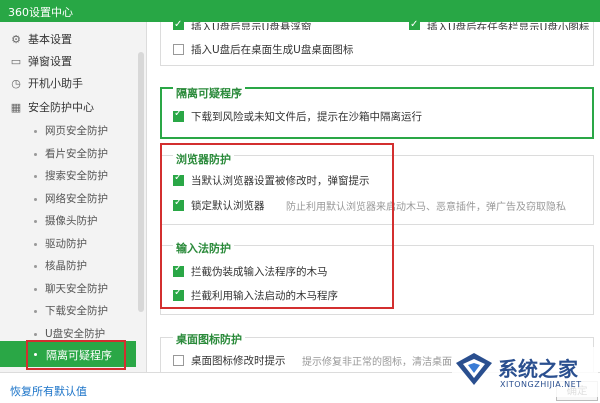  What do you see at coordinates (538, 369) in the screenshot?
I see `watermark-name: 系统之家` at bounding box center [538, 369].